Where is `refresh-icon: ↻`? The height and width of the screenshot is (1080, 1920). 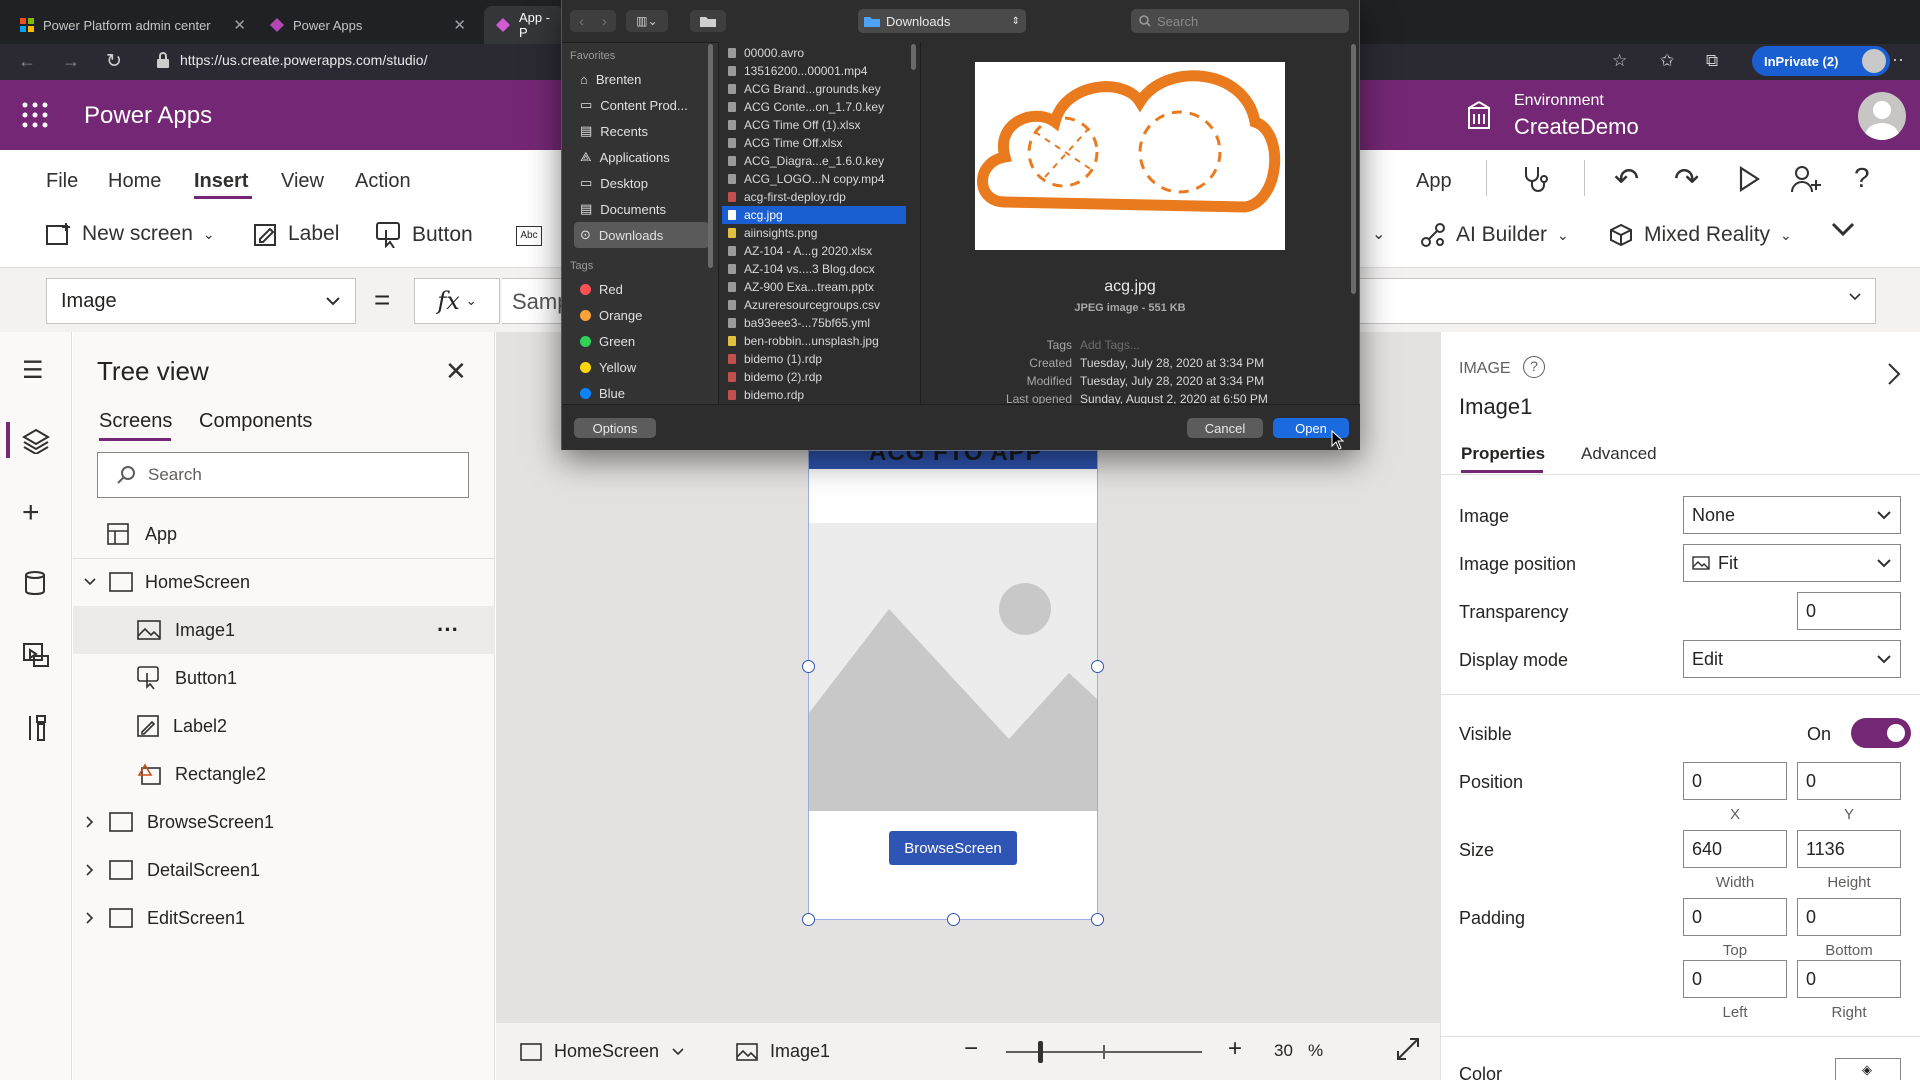 refresh-icon: ↻ is located at coordinates (114, 61).